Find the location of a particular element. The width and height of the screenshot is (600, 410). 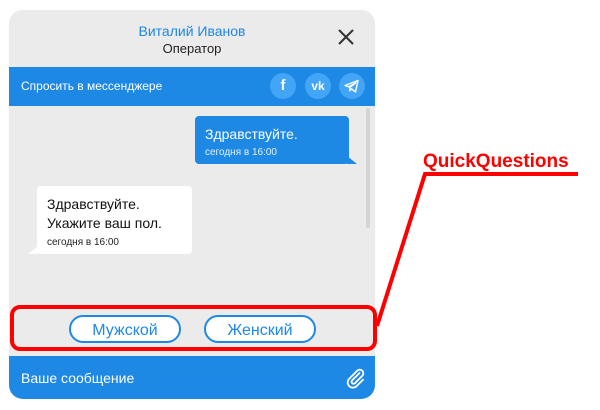

annotation-label: QuickQuestions is located at coordinates (496, 161).